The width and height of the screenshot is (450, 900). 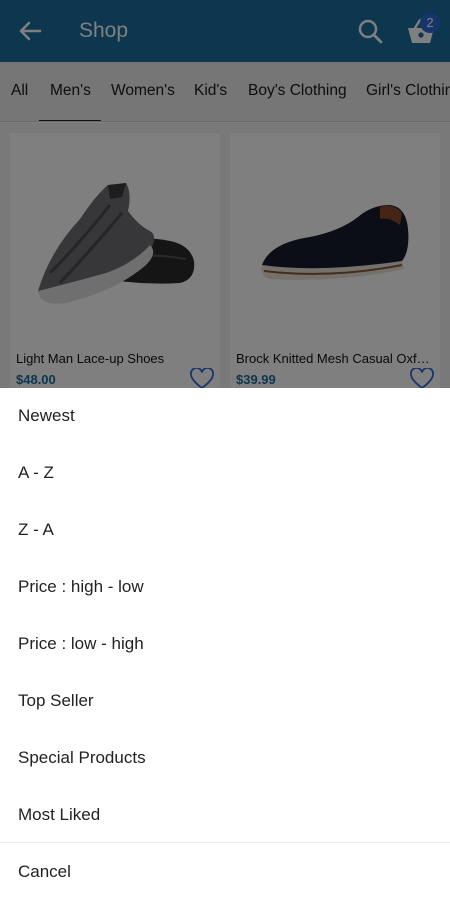 I want to click on sort-option-a-z: A - Z, so click(x=225, y=473).